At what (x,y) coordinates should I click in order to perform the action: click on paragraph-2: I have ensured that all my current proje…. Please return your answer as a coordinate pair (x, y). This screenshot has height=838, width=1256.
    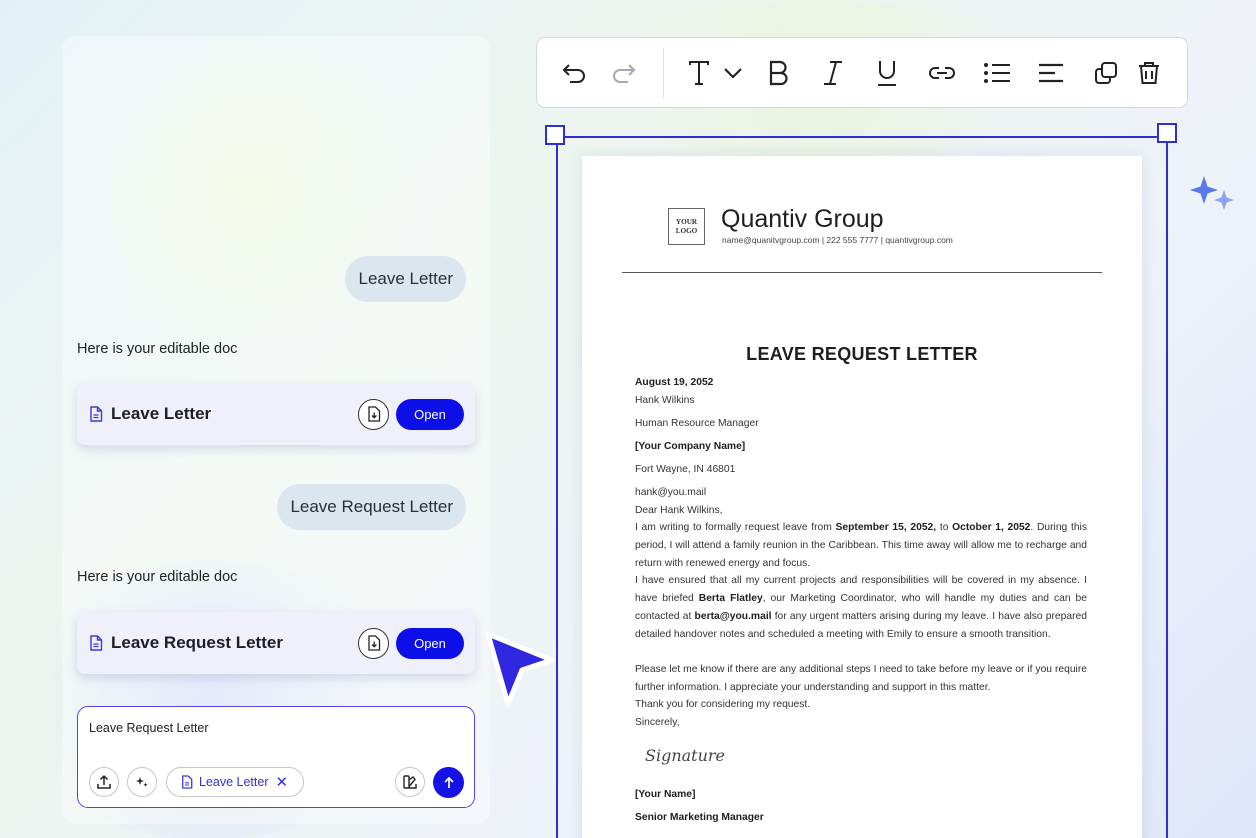
    Looking at the image, I should click on (861, 607).